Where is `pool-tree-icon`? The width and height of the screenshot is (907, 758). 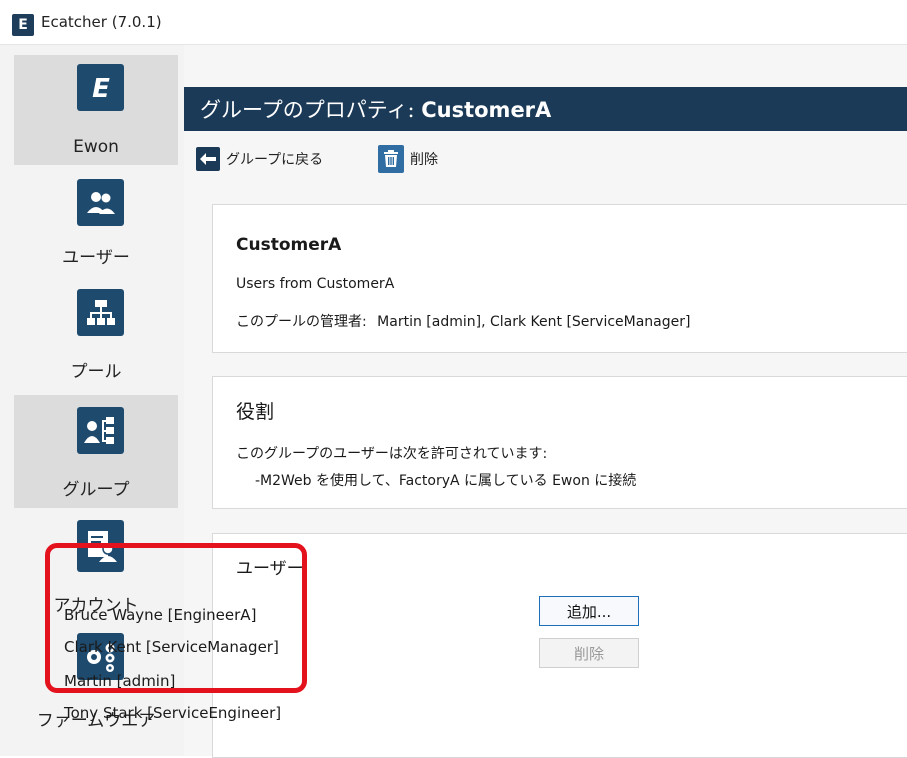
pool-tree-icon is located at coordinates (100, 312).